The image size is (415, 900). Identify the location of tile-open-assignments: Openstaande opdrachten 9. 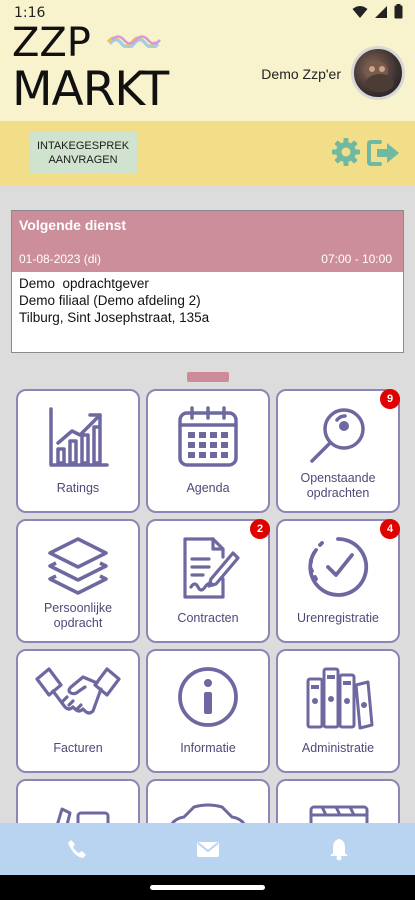
(338, 451).